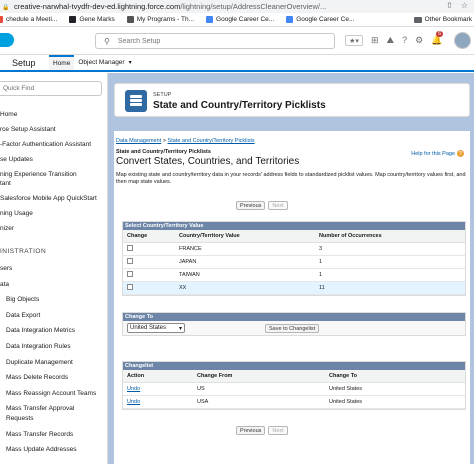 This screenshot has height=464, width=474. I want to click on sidebar-subitem: Mass Transfer Records, so click(39, 434).